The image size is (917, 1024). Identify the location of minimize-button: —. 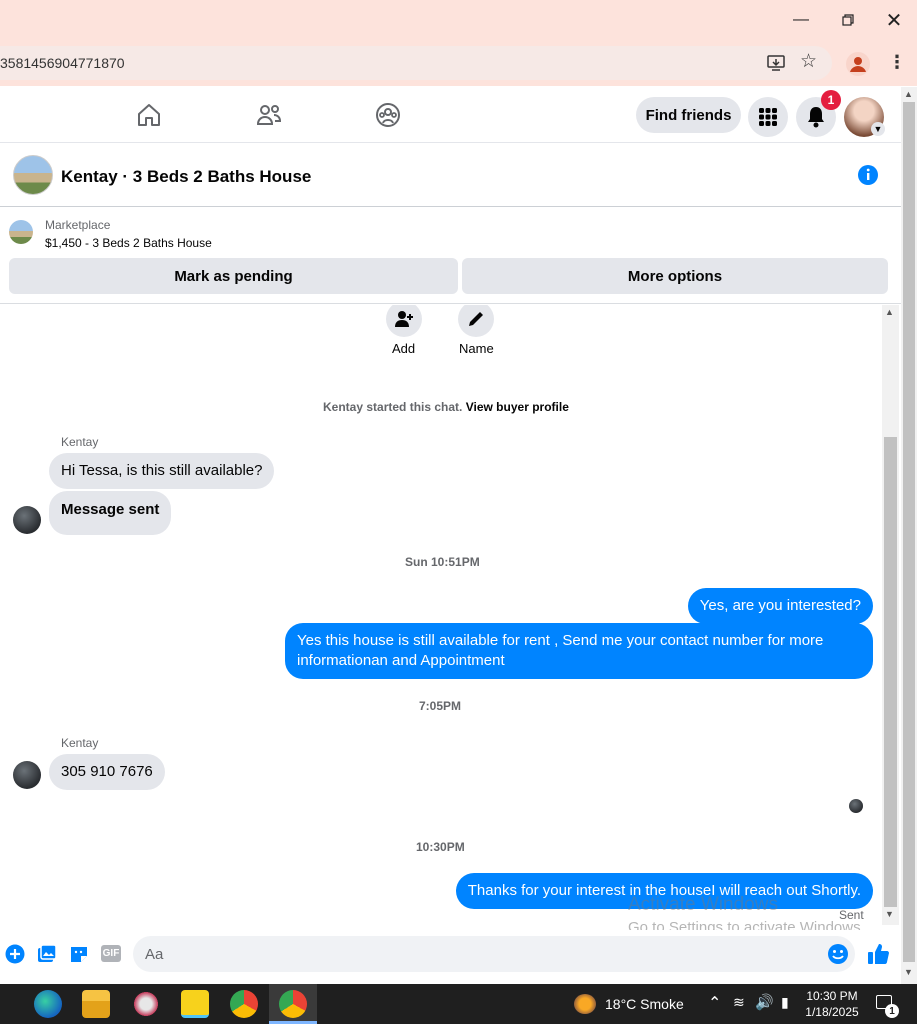
(801, 20).